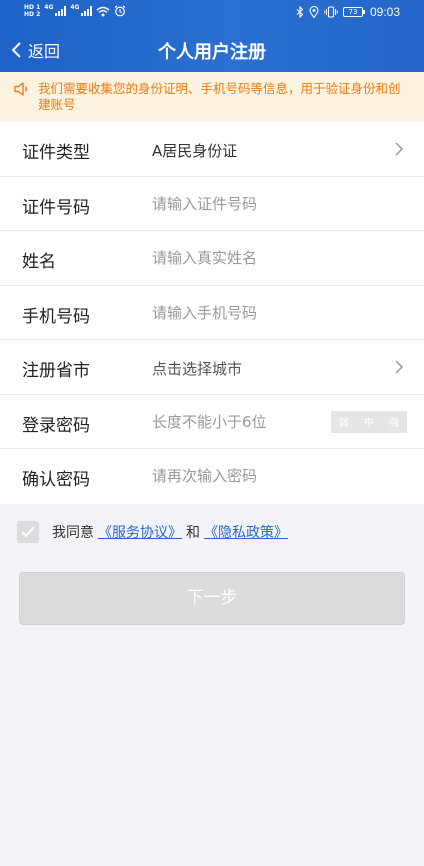  Describe the element at coordinates (32, 7) in the screenshot. I see `sim1-badge: HD 1` at that location.